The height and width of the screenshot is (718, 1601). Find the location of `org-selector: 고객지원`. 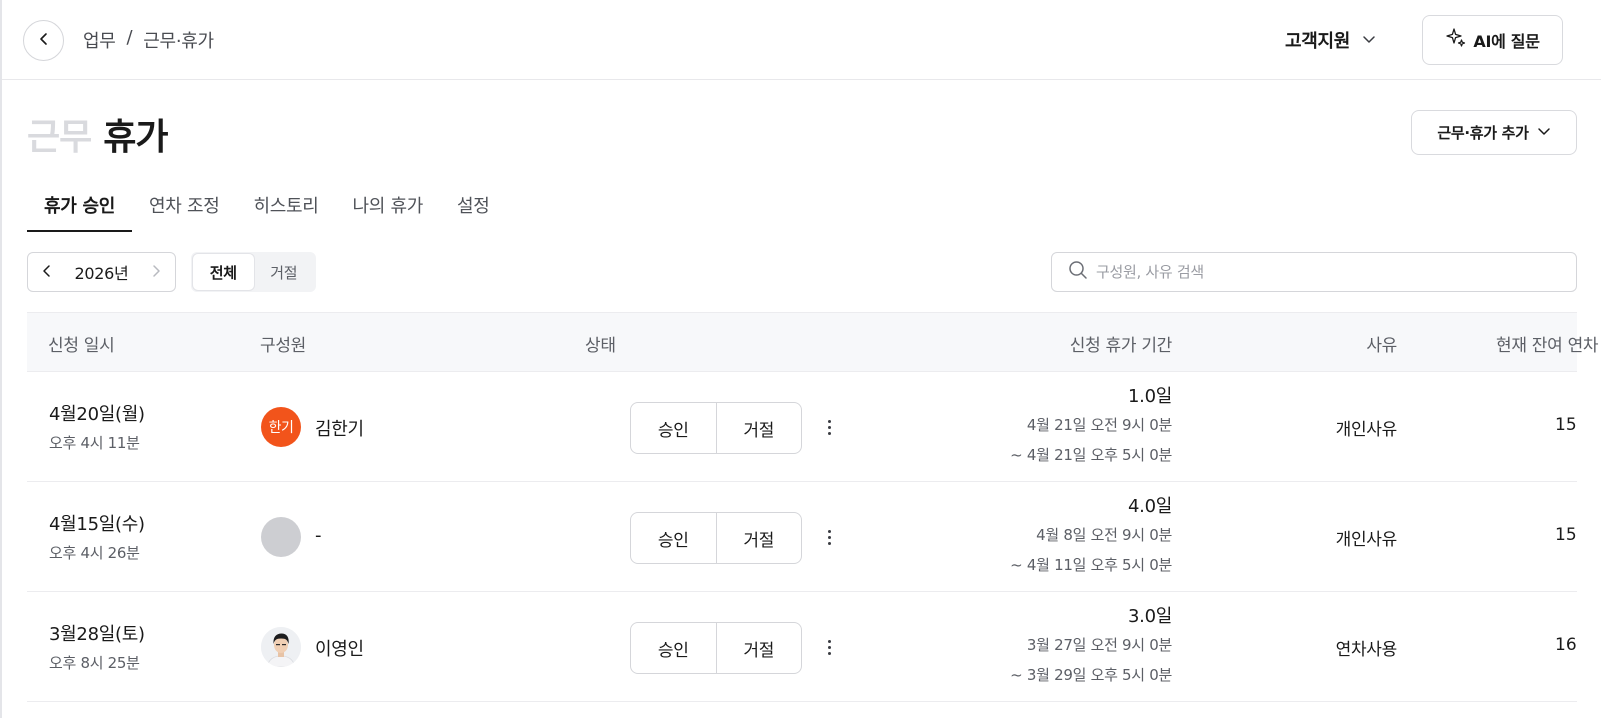

org-selector: 고객지원 is located at coordinates (1330, 40).